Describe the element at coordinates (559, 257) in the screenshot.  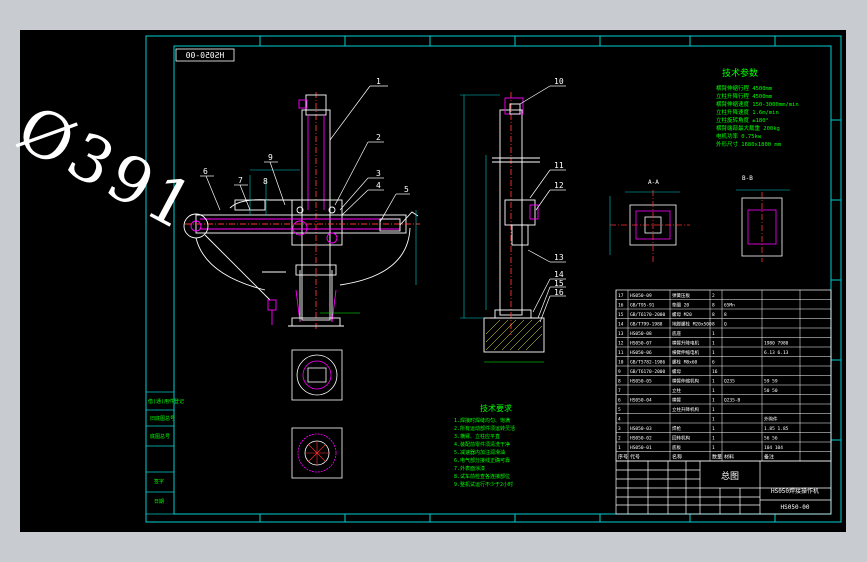
I see `callout-13: 13` at that location.